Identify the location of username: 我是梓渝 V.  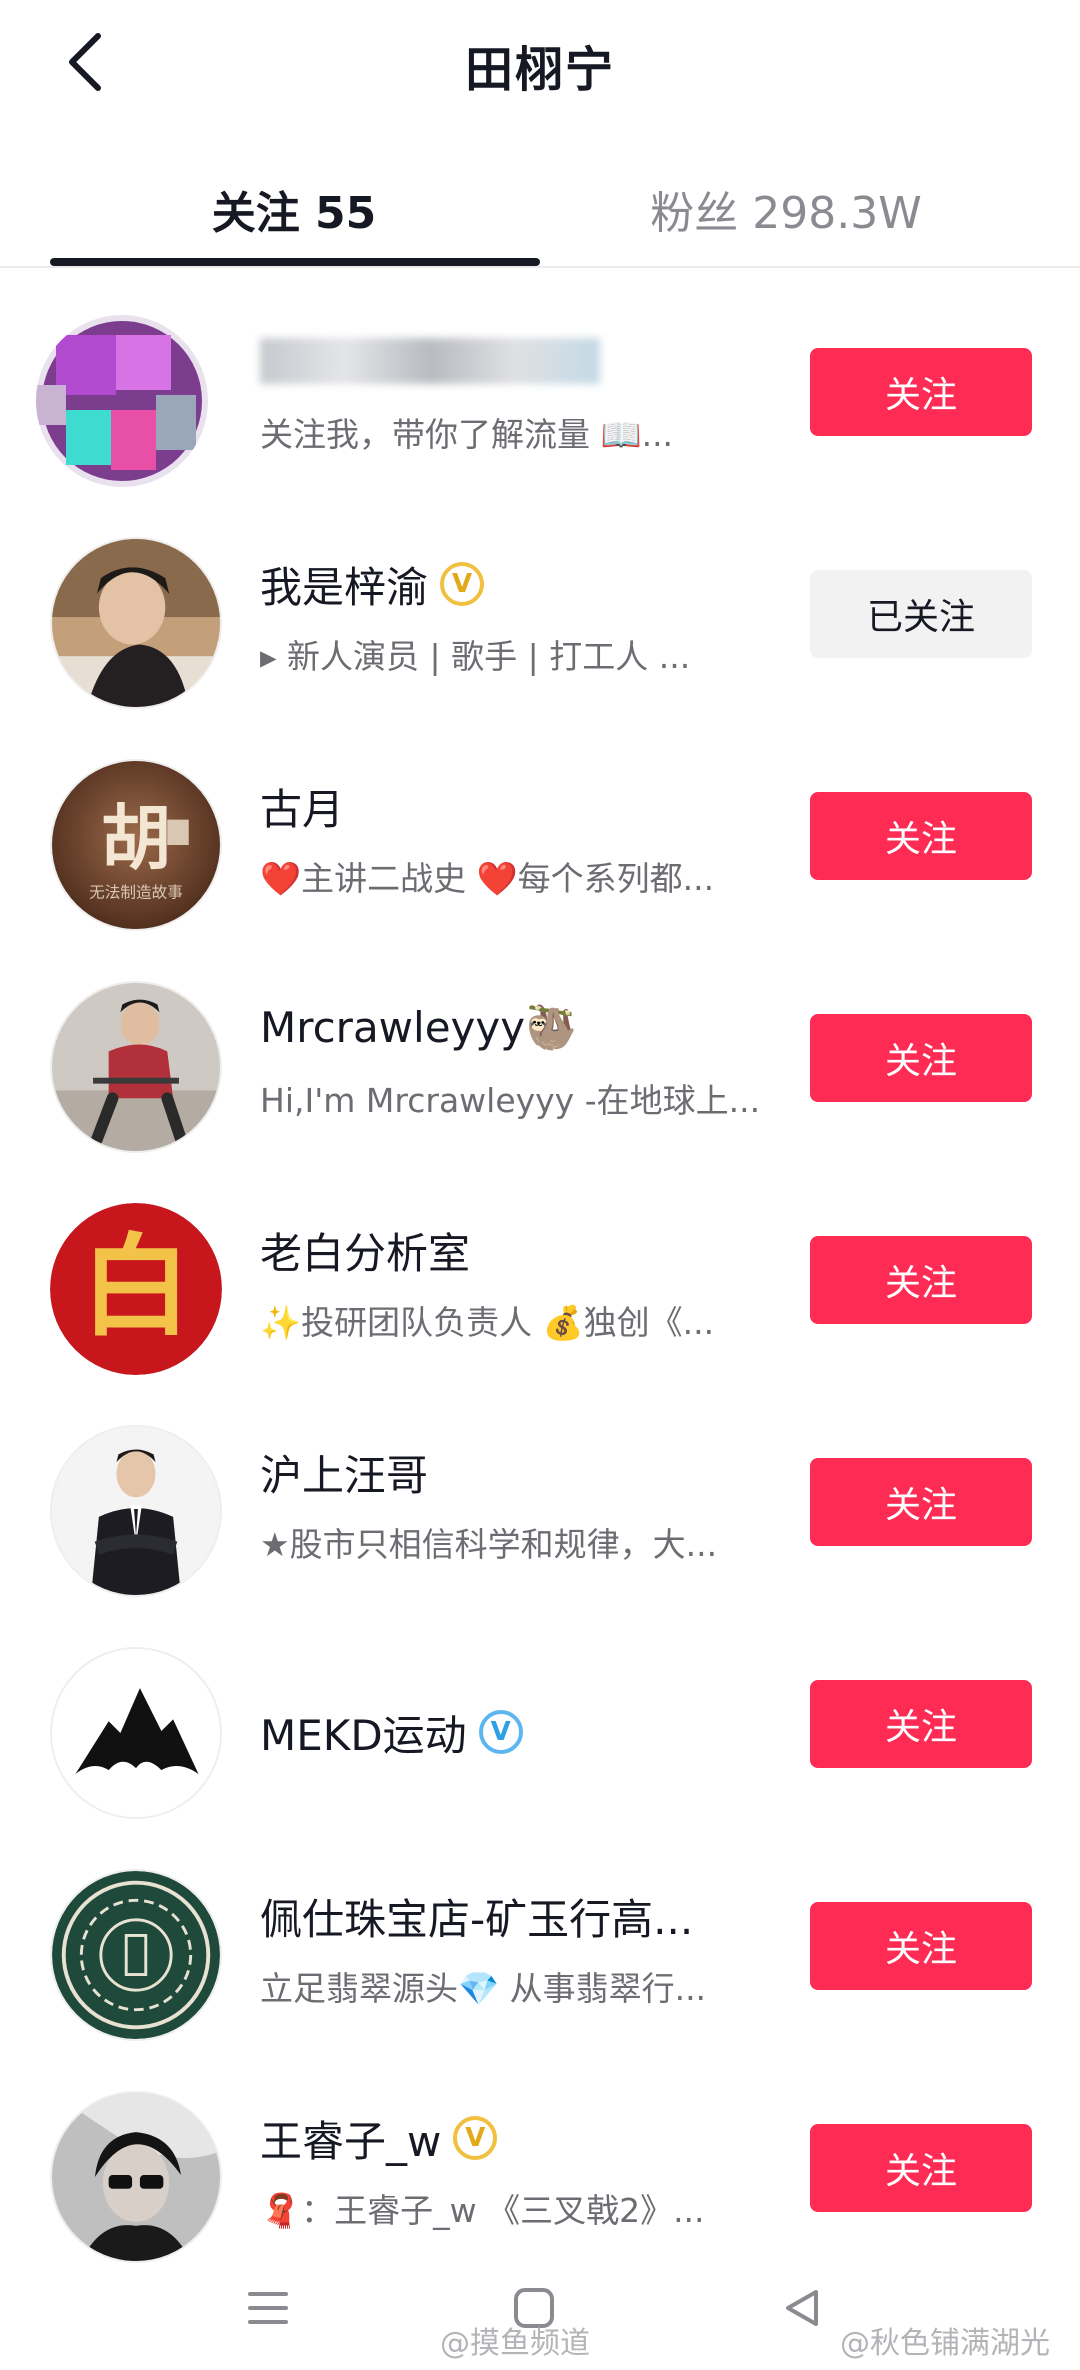
(520, 584).